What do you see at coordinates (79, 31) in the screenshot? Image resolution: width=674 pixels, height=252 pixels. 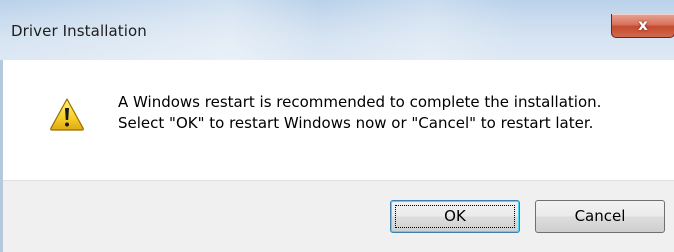 I see `window-title: Driver Installation` at bounding box center [79, 31].